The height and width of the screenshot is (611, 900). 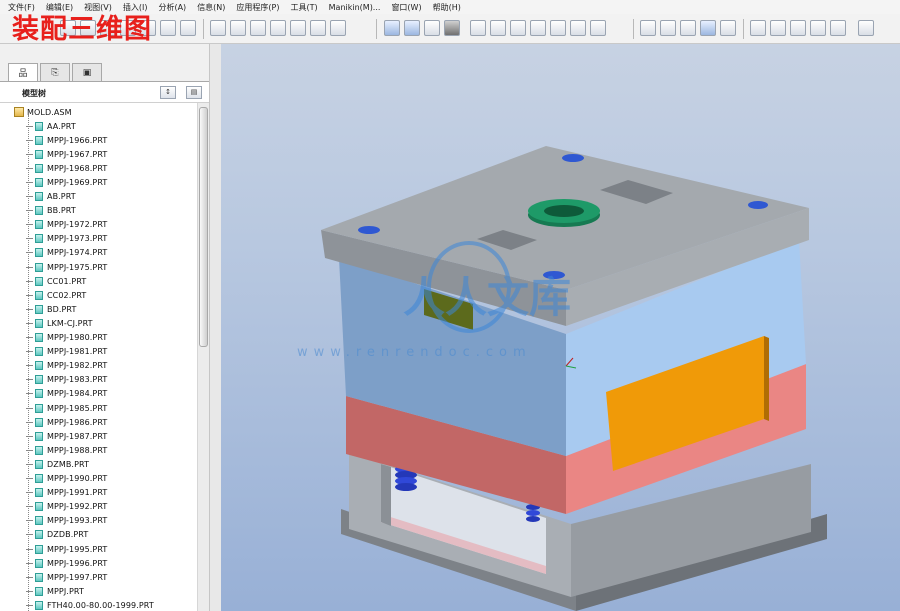 What do you see at coordinates (23, 72) in the screenshot?
I see `tab-model-tree: 品` at bounding box center [23, 72].